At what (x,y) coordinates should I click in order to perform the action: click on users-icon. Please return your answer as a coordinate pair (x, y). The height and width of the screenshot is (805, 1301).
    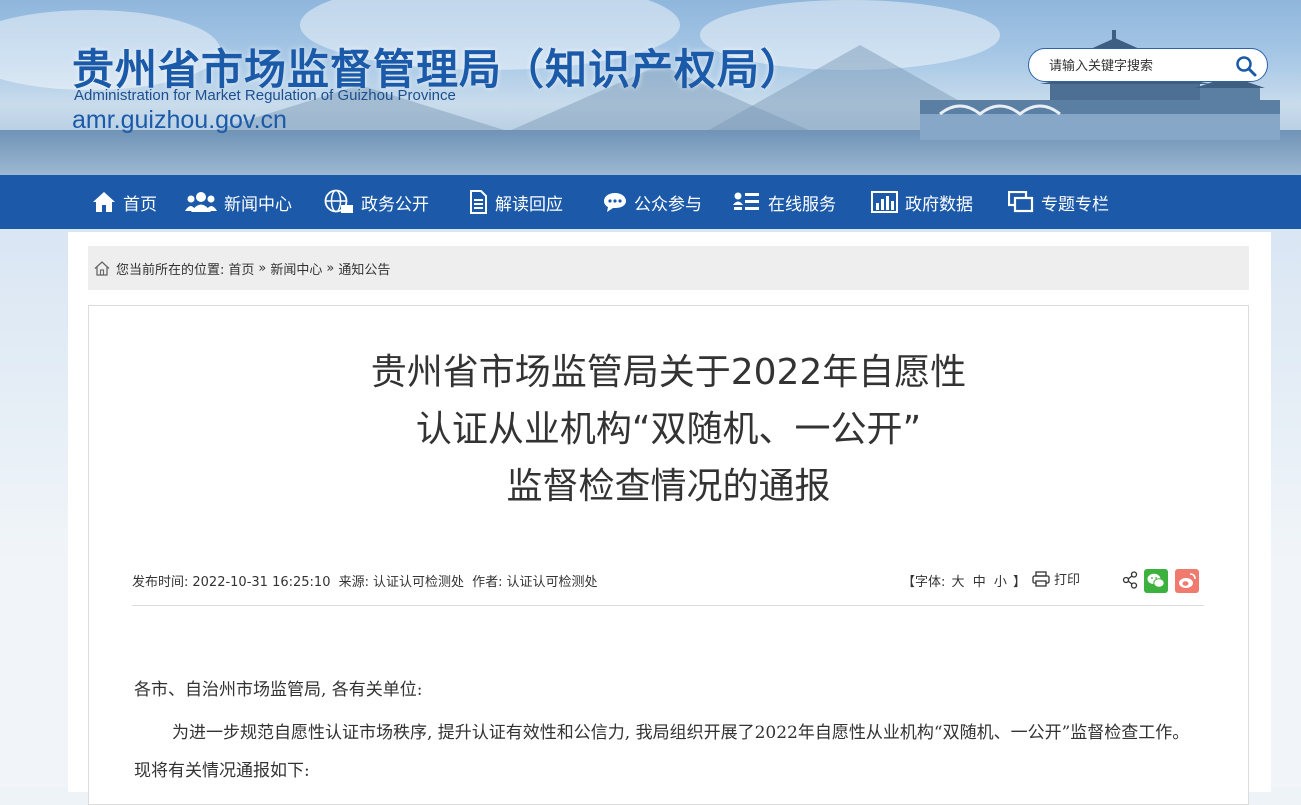
    Looking at the image, I should click on (201, 202).